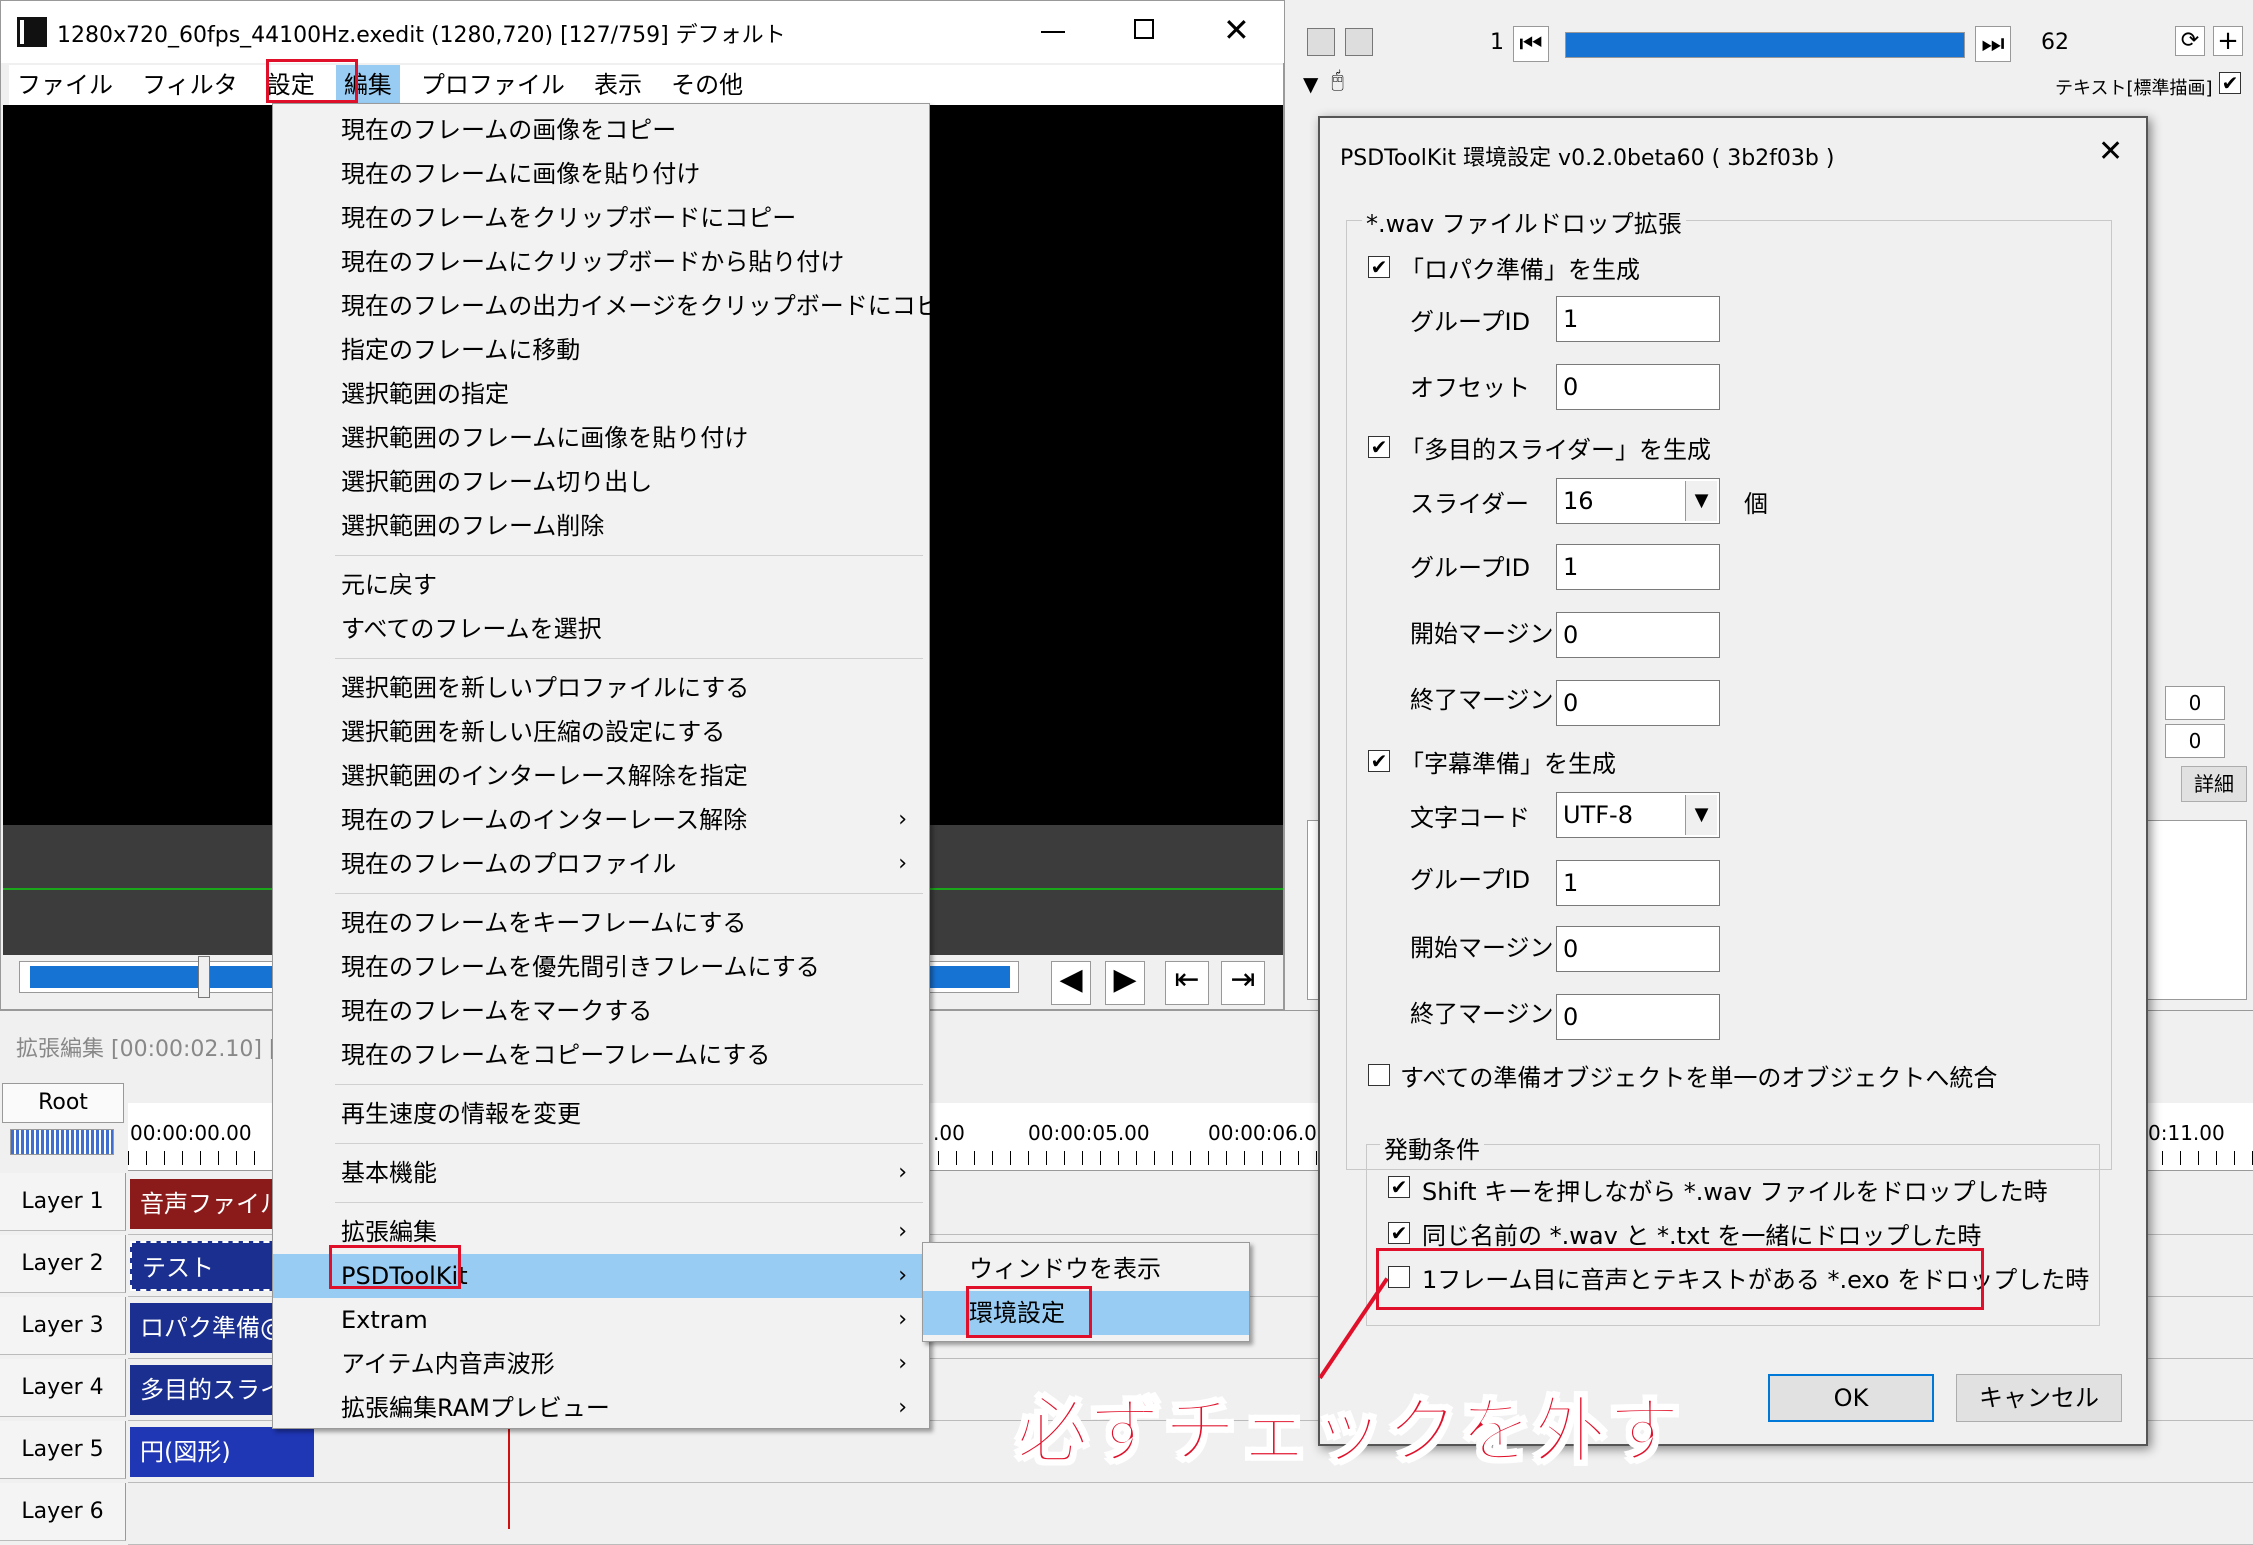 The height and width of the screenshot is (1545, 2253). I want to click on root-button: Root, so click(63, 1103).